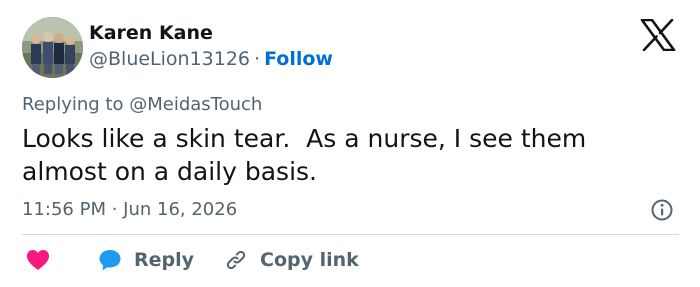  I want to click on author-handle-row: @BlueLion13126 · Follow, so click(211, 59).